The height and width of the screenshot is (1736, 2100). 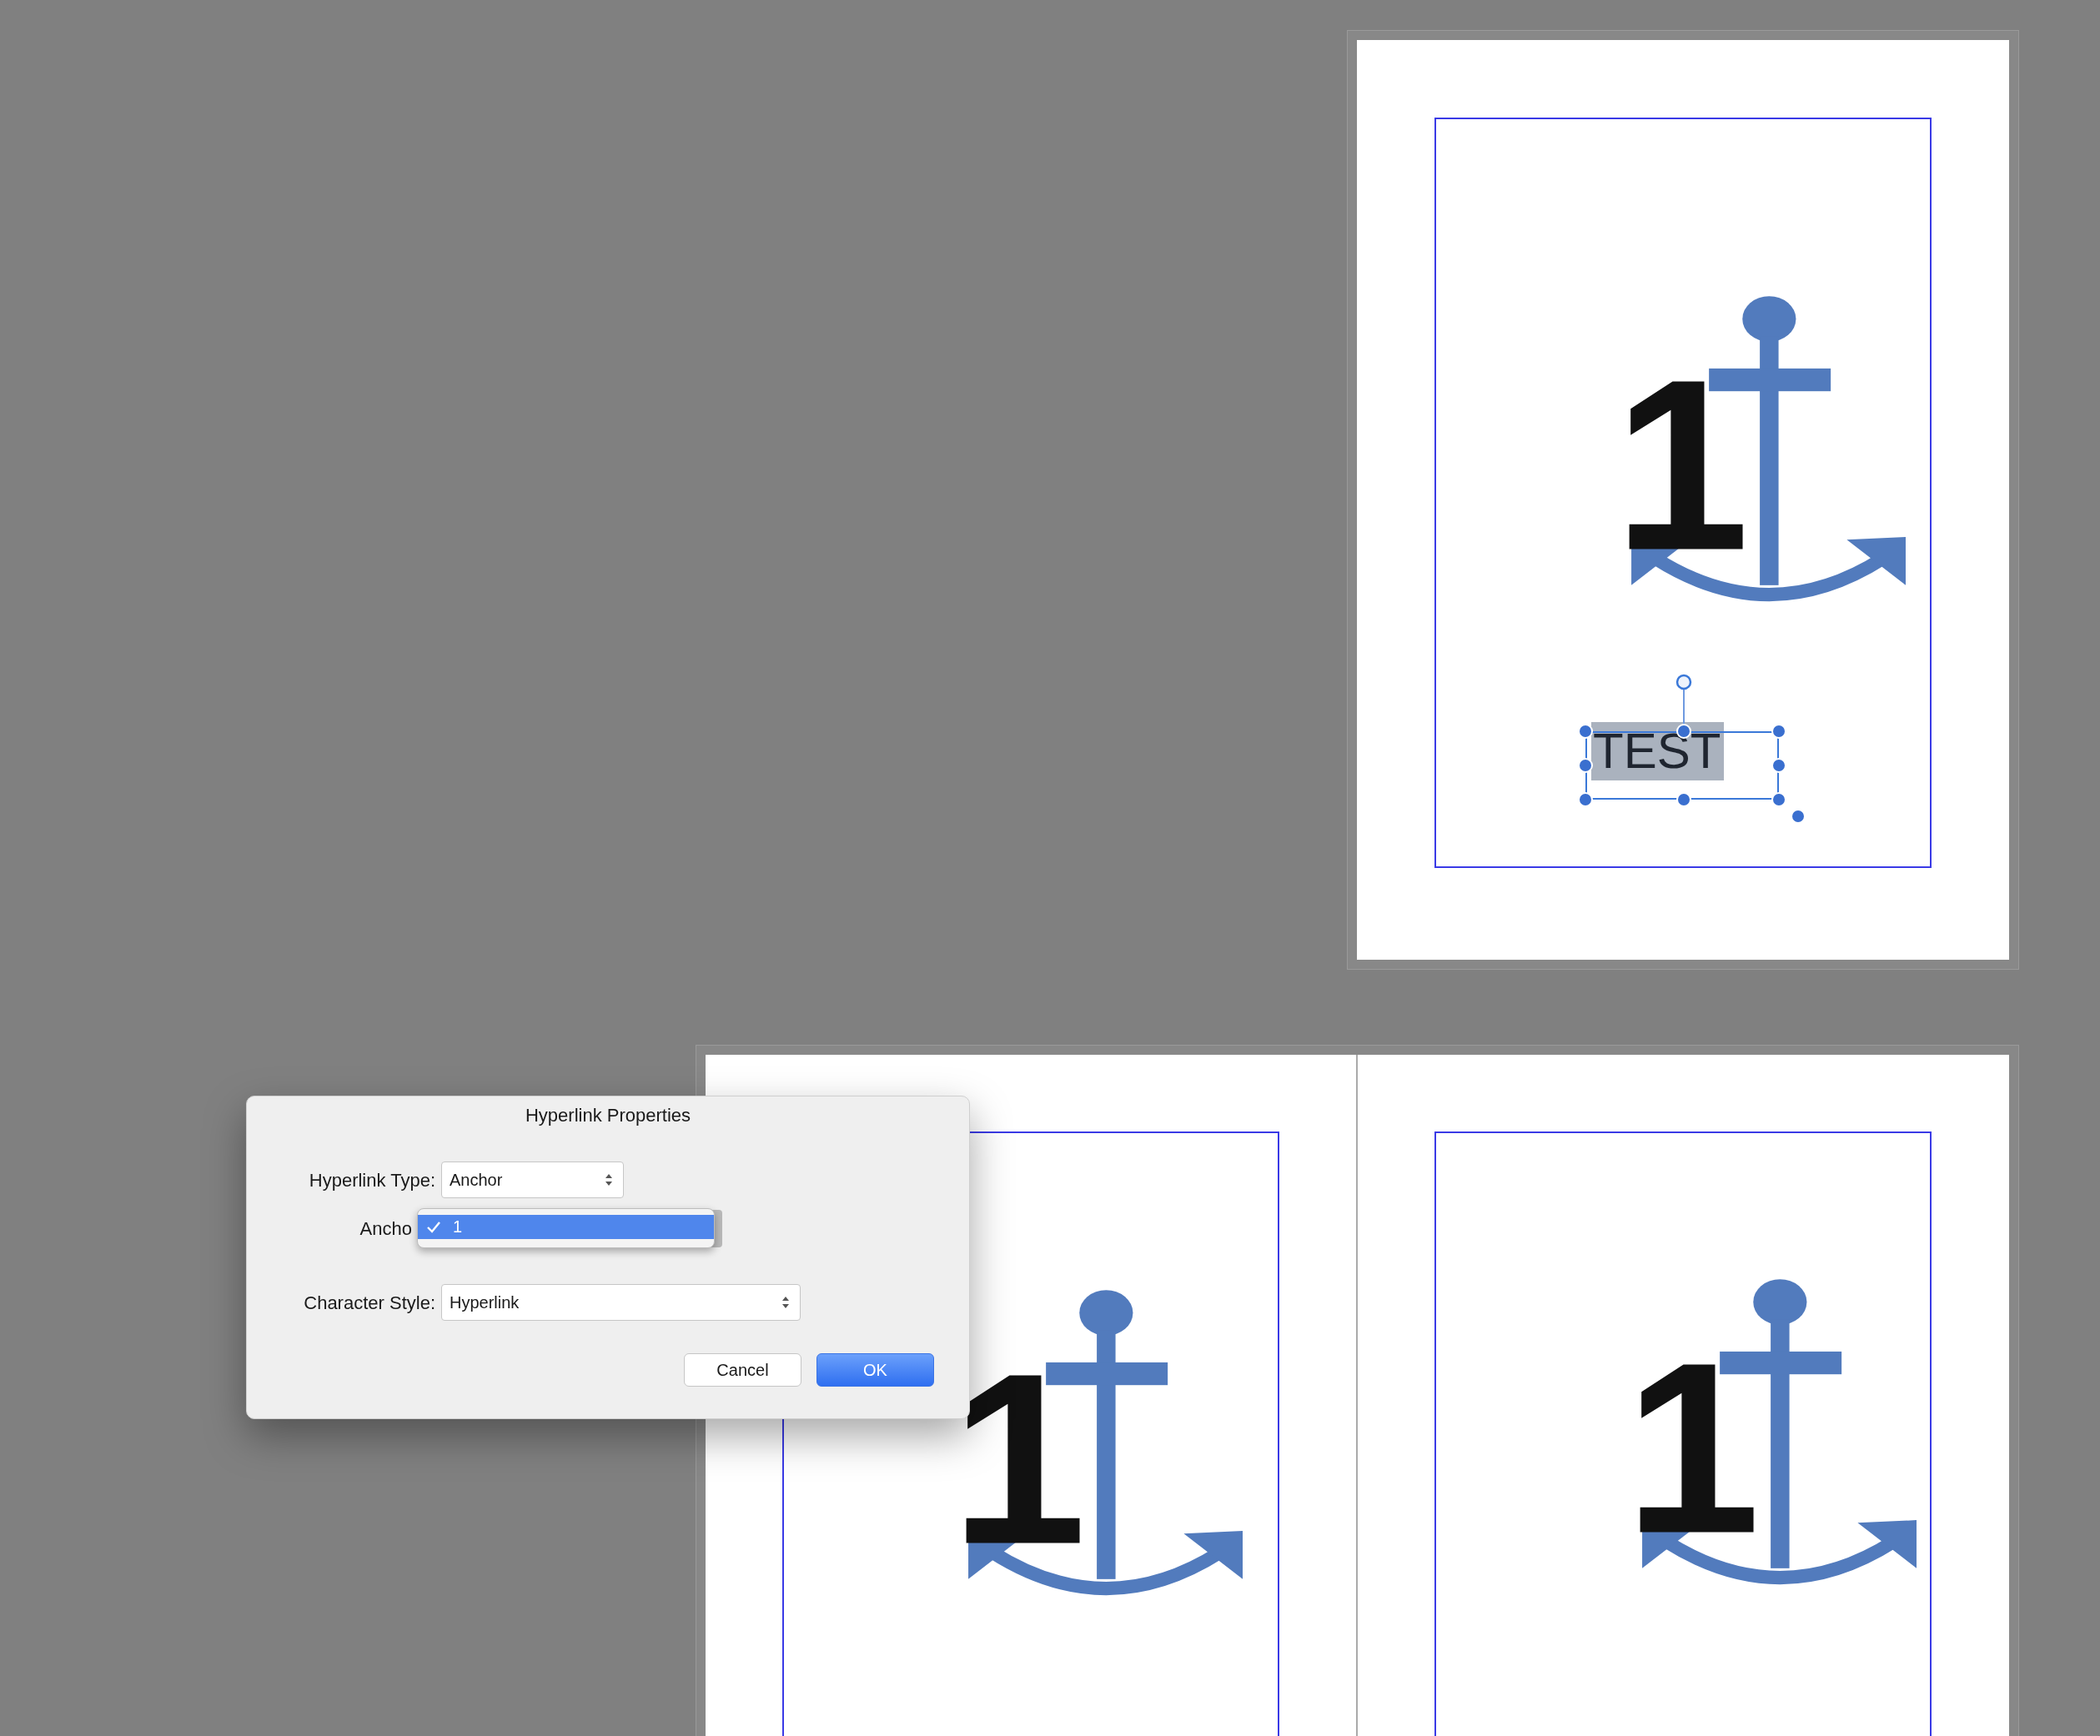 What do you see at coordinates (742, 1370) in the screenshot?
I see `dialog-button: Cancel` at bounding box center [742, 1370].